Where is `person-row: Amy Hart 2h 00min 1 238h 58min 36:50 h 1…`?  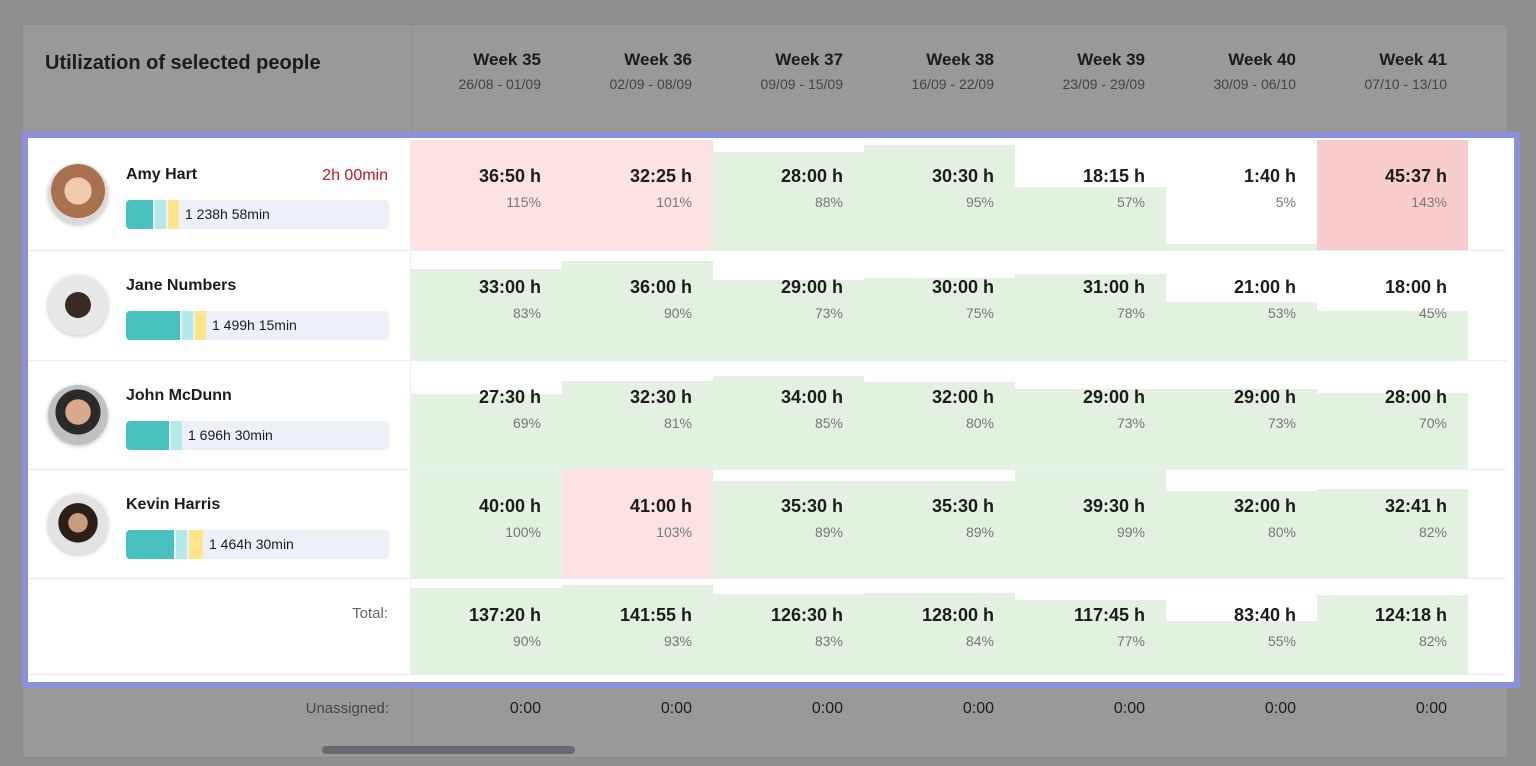
person-row: Amy Hart 2h 00min 1 238h 58min 36:50 h 1… is located at coordinates (767, 195).